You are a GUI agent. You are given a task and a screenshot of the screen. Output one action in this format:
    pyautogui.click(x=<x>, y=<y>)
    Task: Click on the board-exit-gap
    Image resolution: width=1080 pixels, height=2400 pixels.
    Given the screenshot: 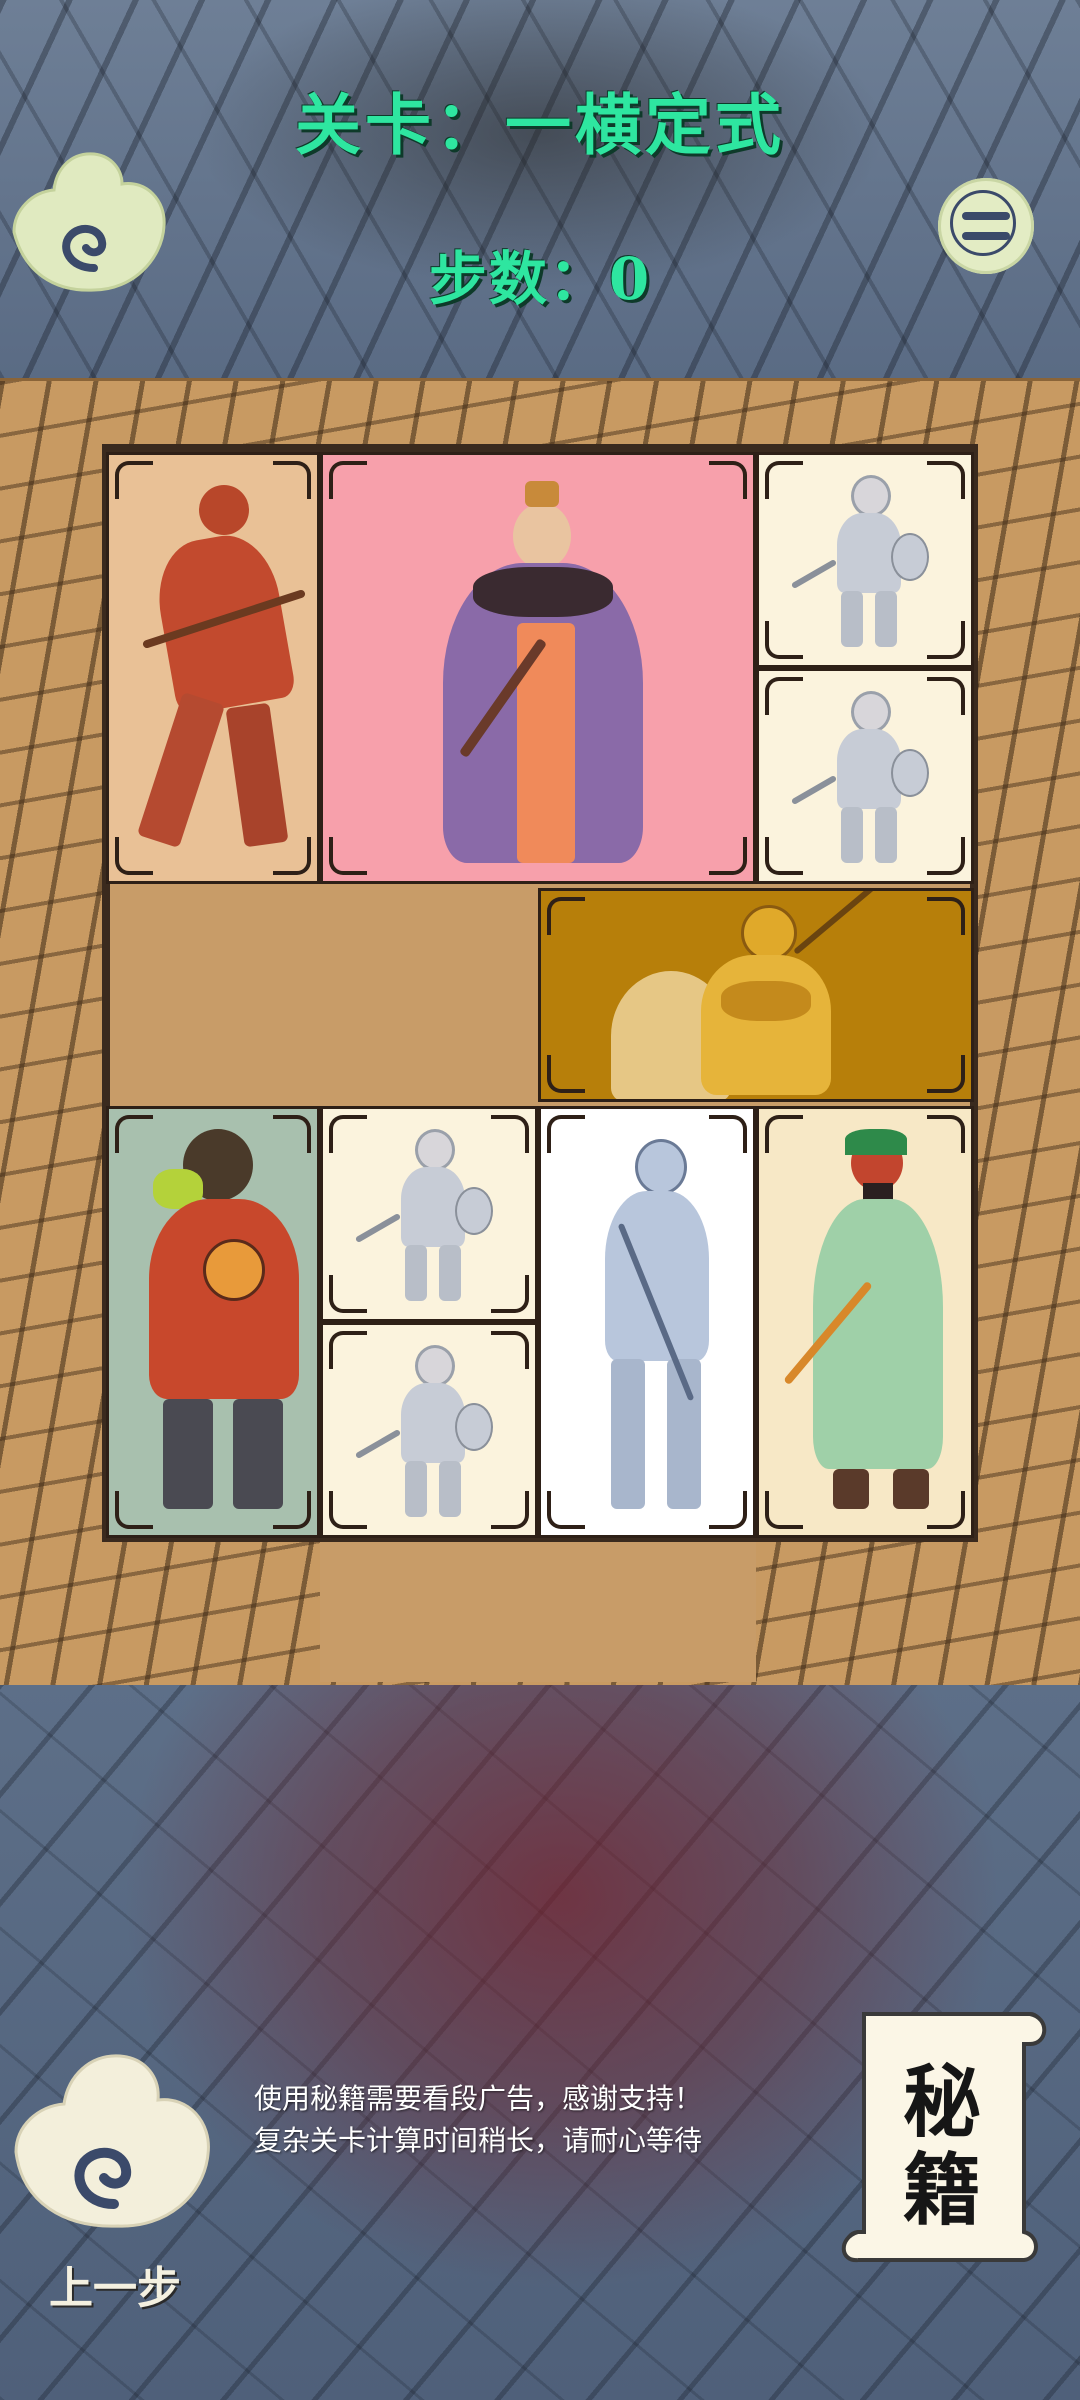 What is the action you would take?
    pyautogui.click(x=538, y=1611)
    